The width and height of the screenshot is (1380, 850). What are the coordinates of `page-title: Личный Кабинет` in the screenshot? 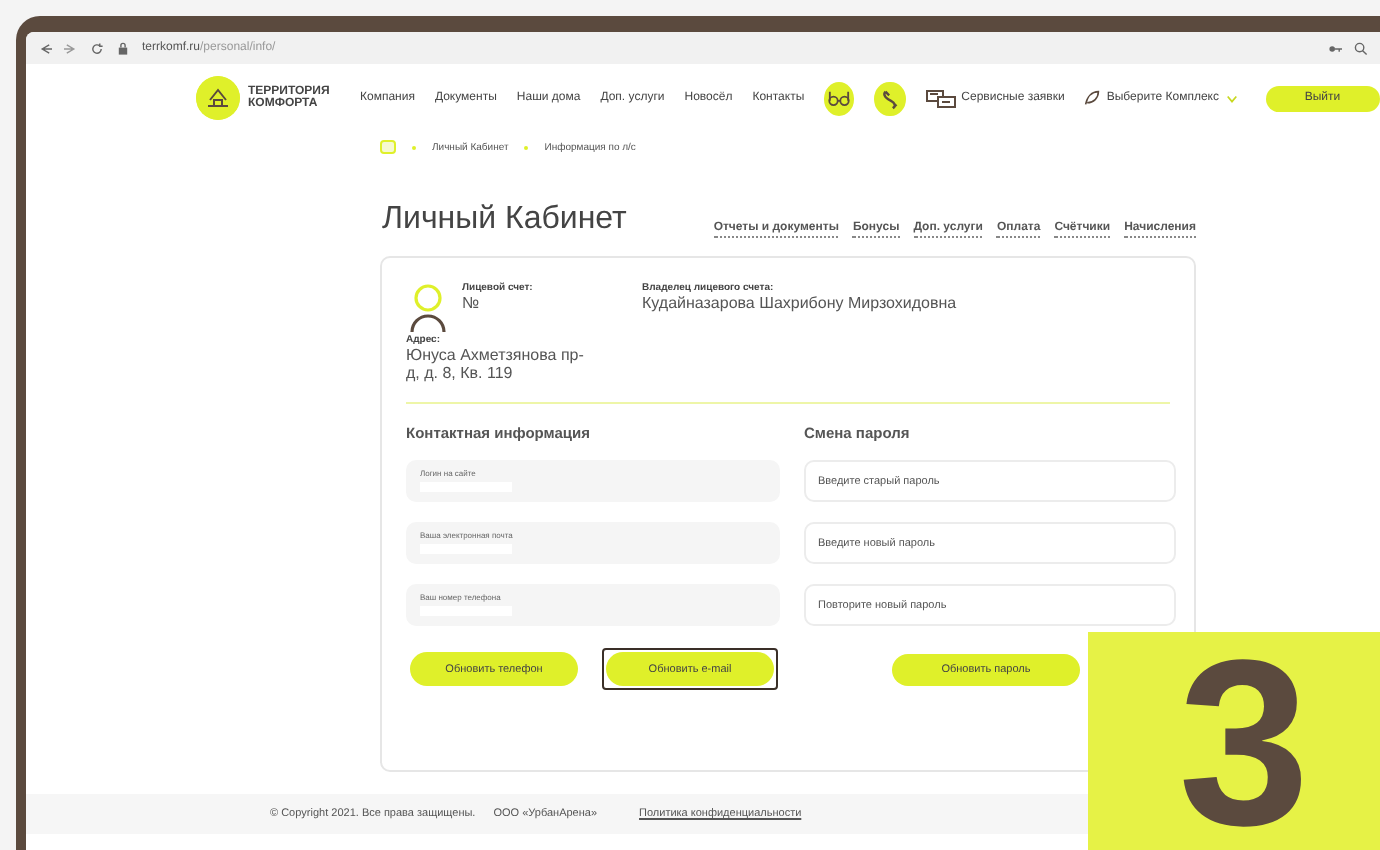 It's located at (504, 220).